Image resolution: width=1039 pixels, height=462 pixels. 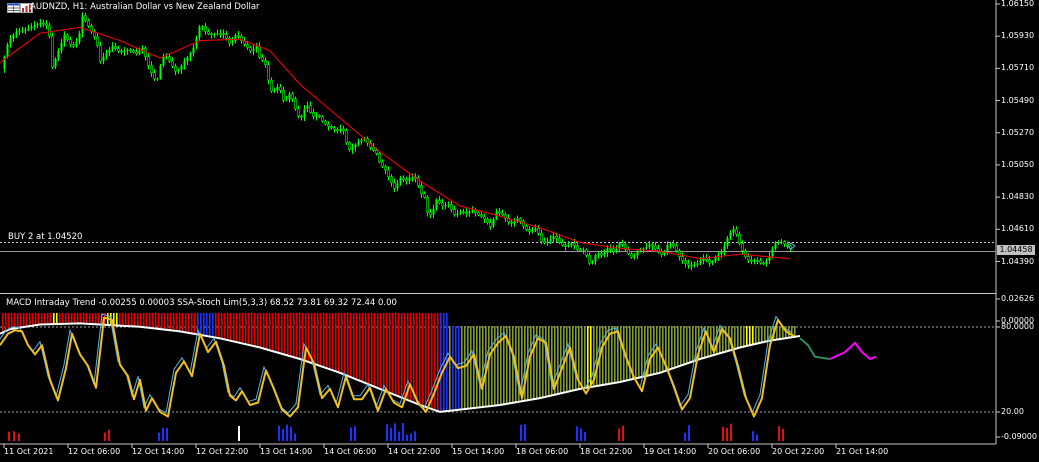 What do you see at coordinates (606, 451) in the screenshot?
I see `time-tick-label: 18 Oct 22:00` at bounding box center [606, 451].